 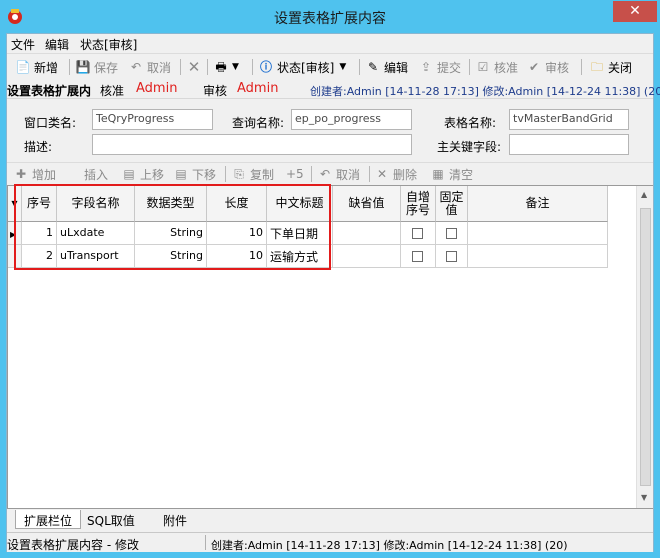 I want to click on col-header-seq: 序号, so click(x=39, y=204).